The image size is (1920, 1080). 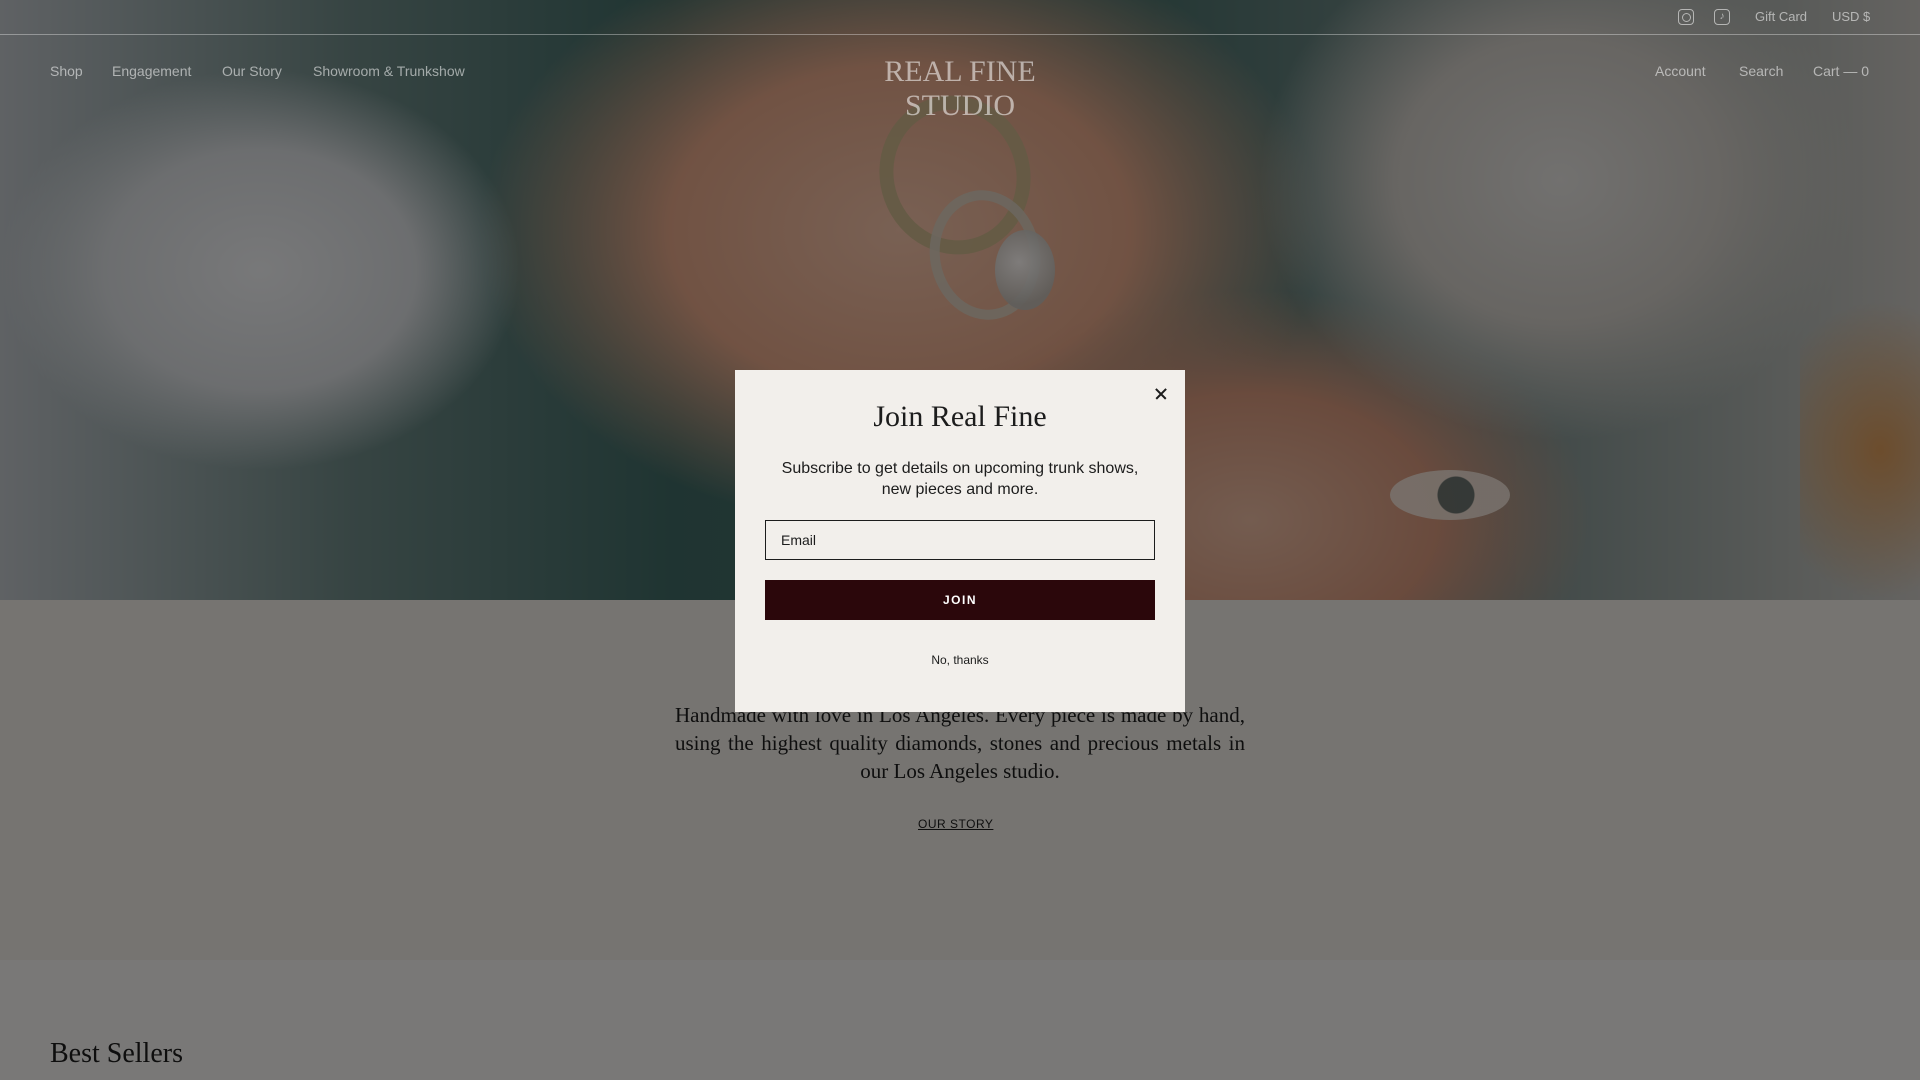 What do you see at coordinates (151, 71) in the screenshot?
I see `nav-engagement: Engagement` at bounding box center [151, 71].